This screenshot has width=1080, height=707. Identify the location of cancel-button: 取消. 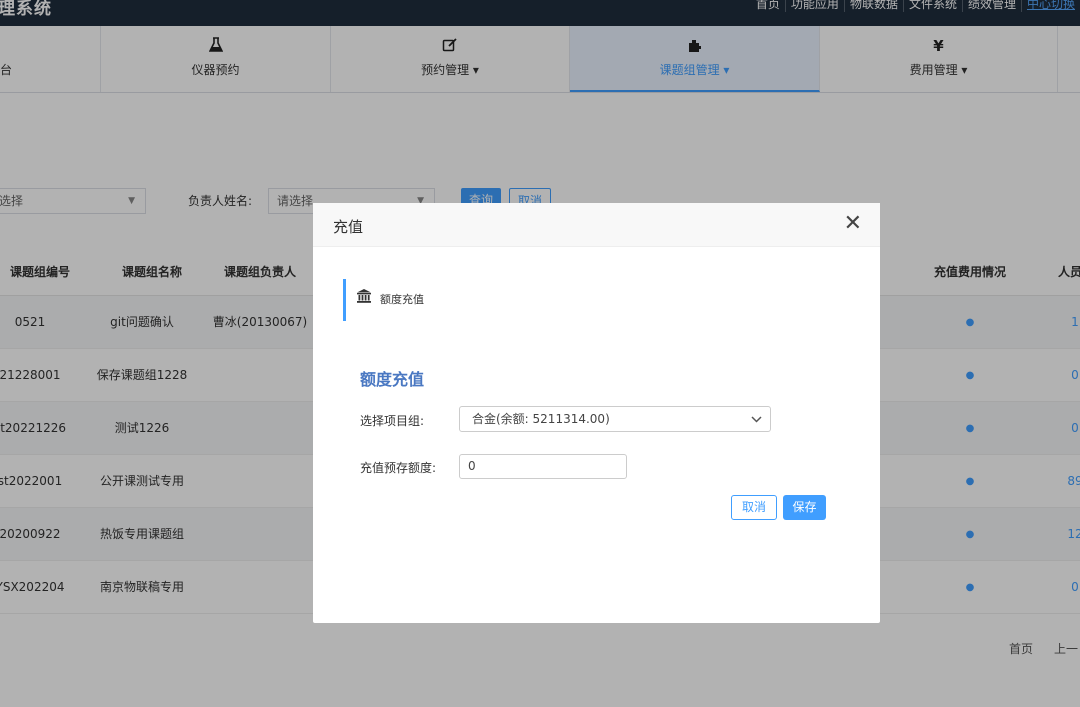
(754, 507).